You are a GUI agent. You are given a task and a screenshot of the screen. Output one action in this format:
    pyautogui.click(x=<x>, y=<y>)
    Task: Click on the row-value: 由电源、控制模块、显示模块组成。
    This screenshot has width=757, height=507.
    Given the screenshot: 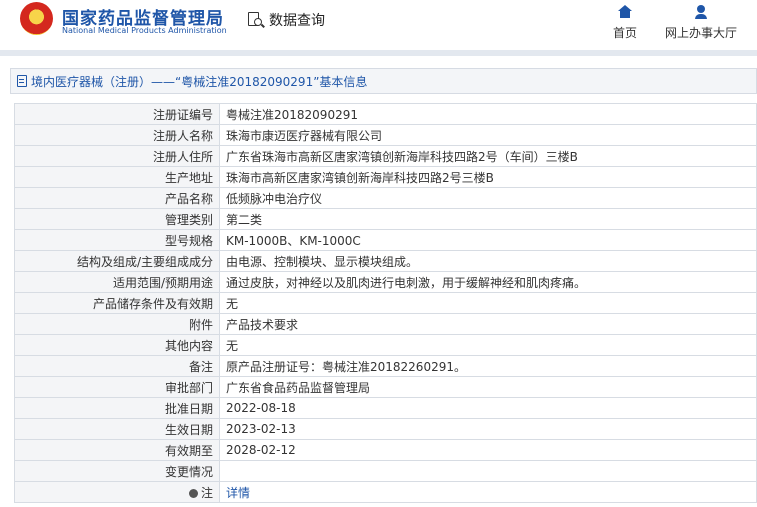 What is the action you would take?
    pyautogui.click(x=488, y=261)
    